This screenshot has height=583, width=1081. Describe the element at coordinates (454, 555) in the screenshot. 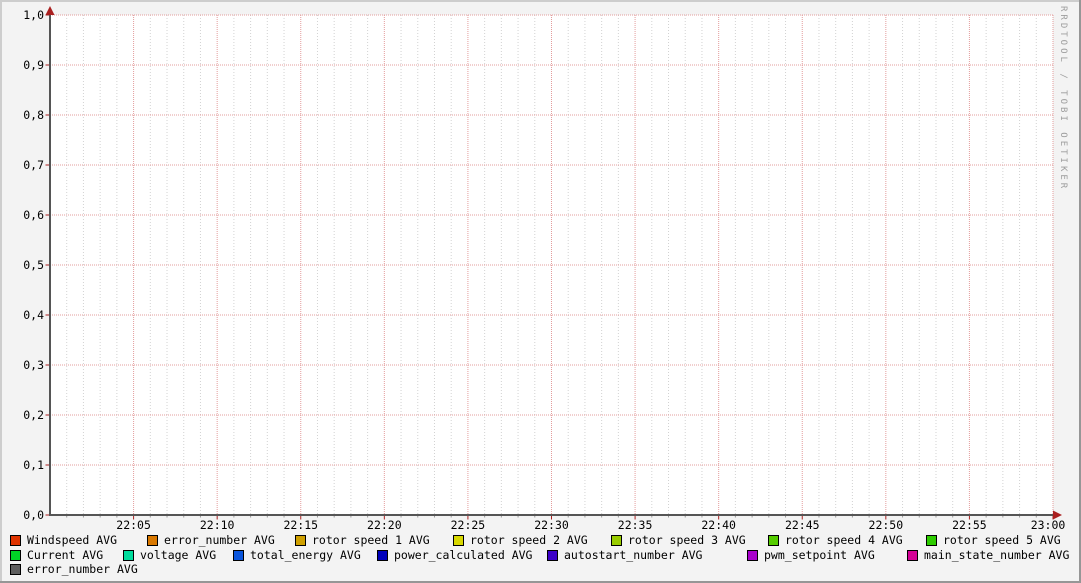

I see `legend-item: power_calculated AVG` at that location.